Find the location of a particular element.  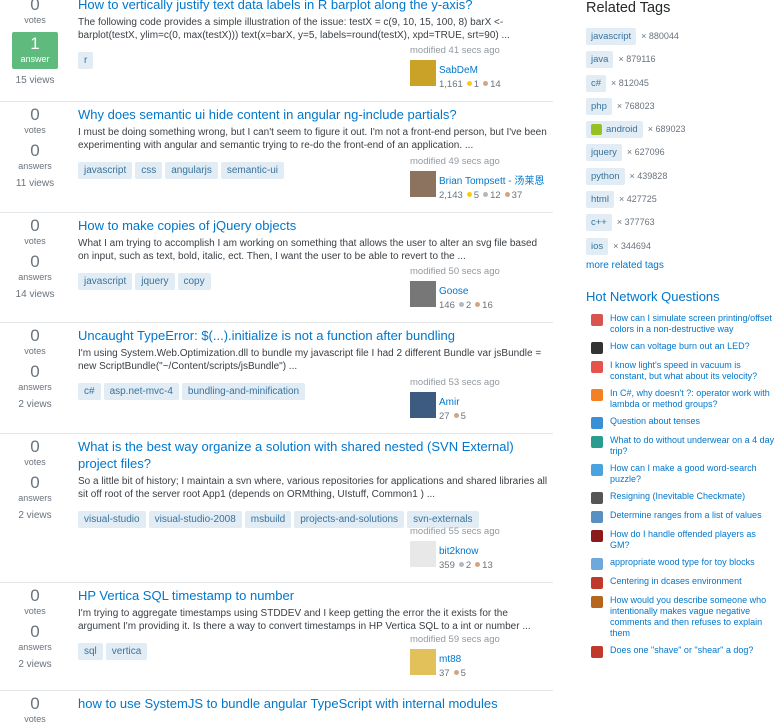

tag-sql: sql is located at coordinates (90, 651).